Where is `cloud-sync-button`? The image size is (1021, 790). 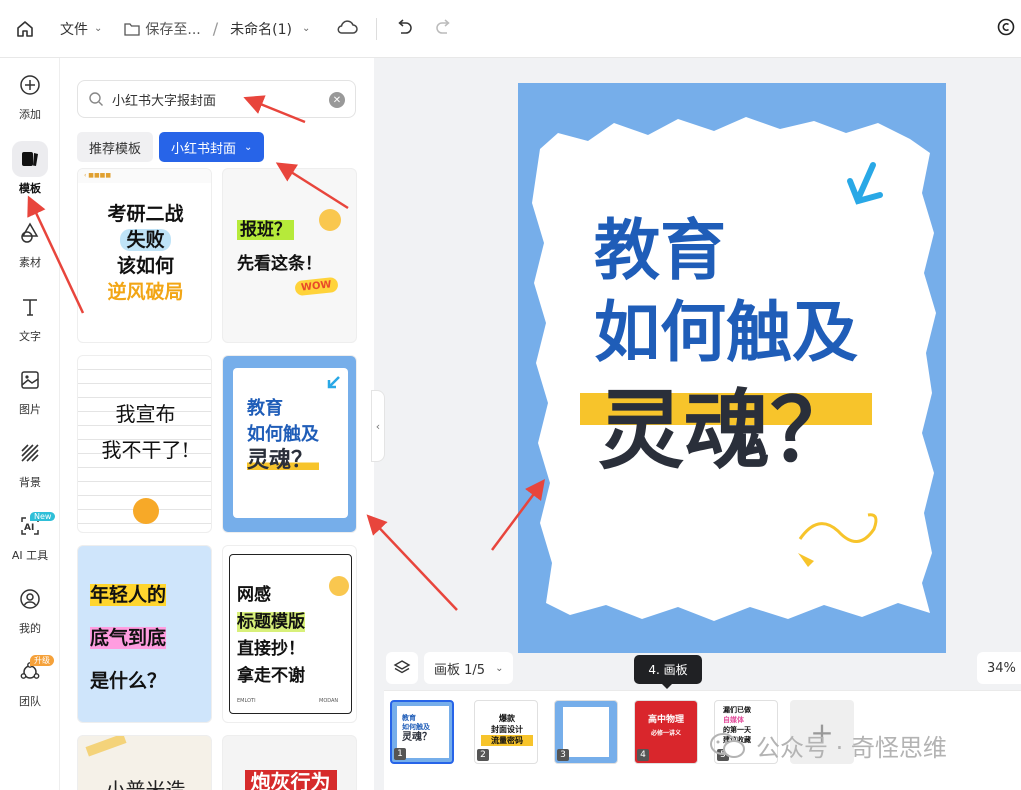
cloud-sync-button is located at coordinates (347, 29).